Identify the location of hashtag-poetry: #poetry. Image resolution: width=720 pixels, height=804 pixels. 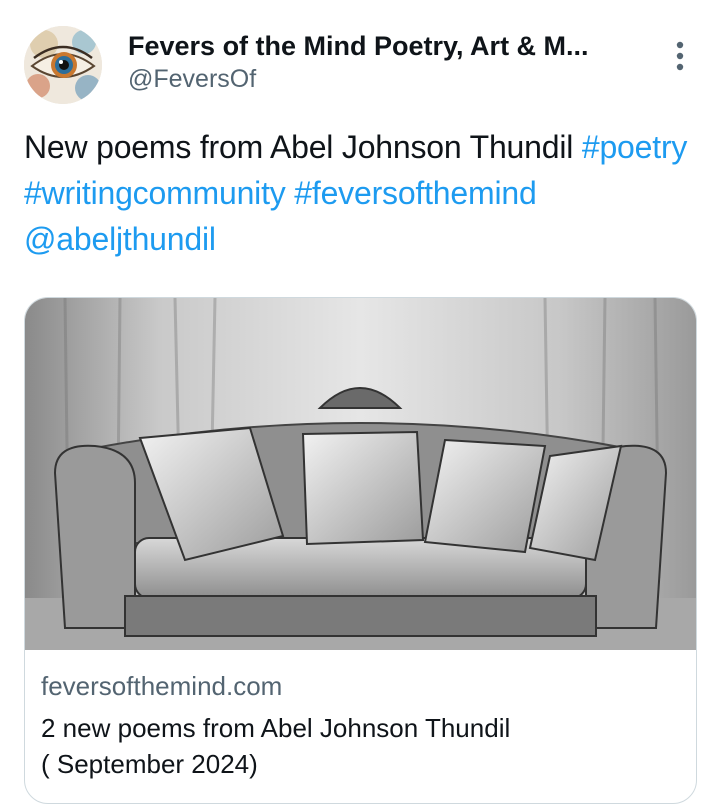
(635, 147).